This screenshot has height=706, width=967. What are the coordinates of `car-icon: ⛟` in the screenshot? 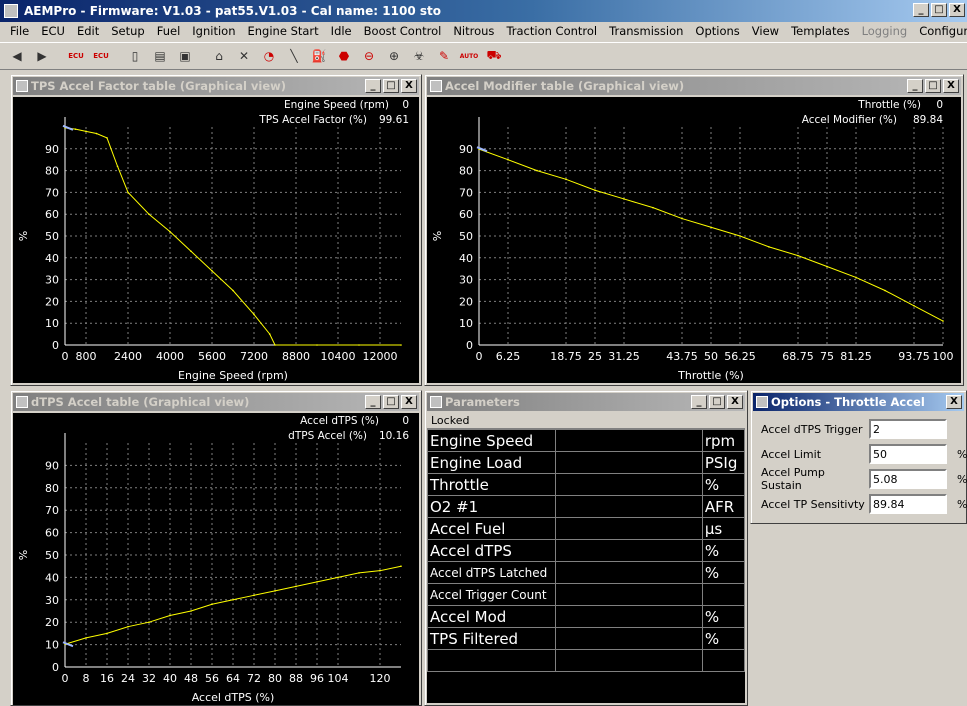 It's located at (494, 56).